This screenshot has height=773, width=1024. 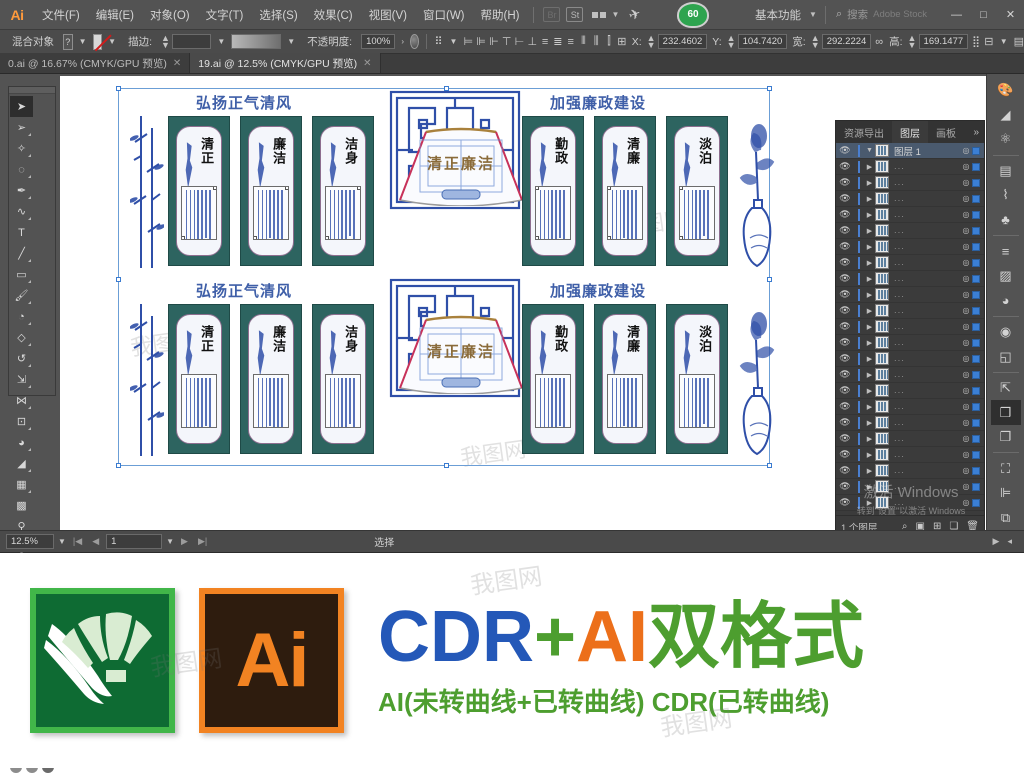 I want to click on bridge-icon: Br, so click(x=552, y=14).